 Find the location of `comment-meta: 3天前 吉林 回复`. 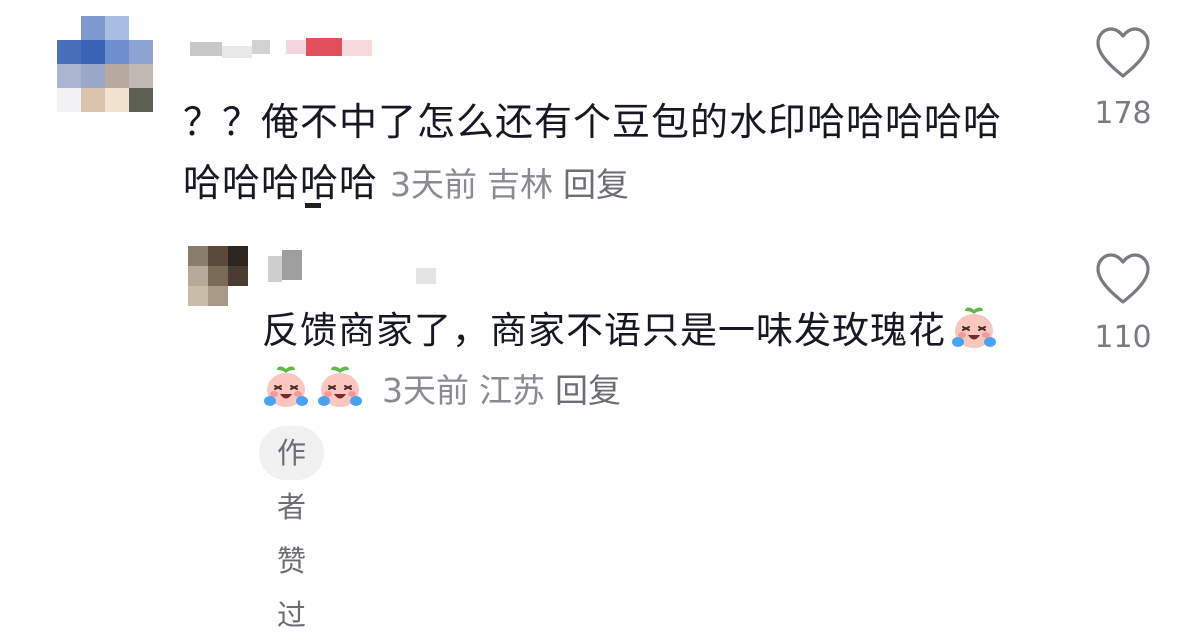

comment-meta: 3天前 吉林 回复 is located at coordinates (503, 184).